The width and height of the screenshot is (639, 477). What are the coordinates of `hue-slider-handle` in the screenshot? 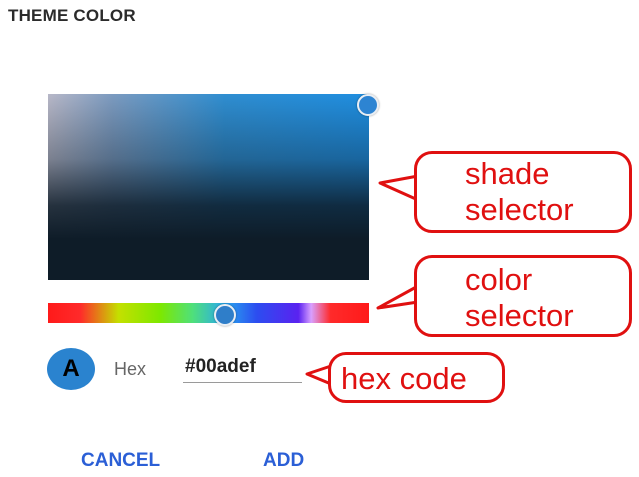 It's located at (225, 315).